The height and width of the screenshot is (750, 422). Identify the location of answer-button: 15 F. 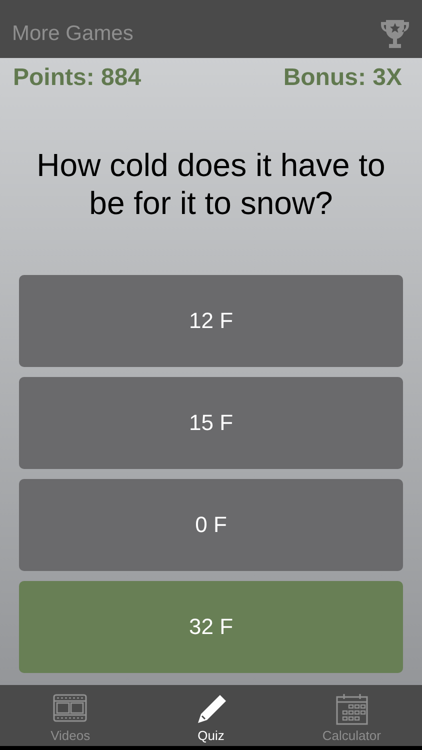
(211, 422).